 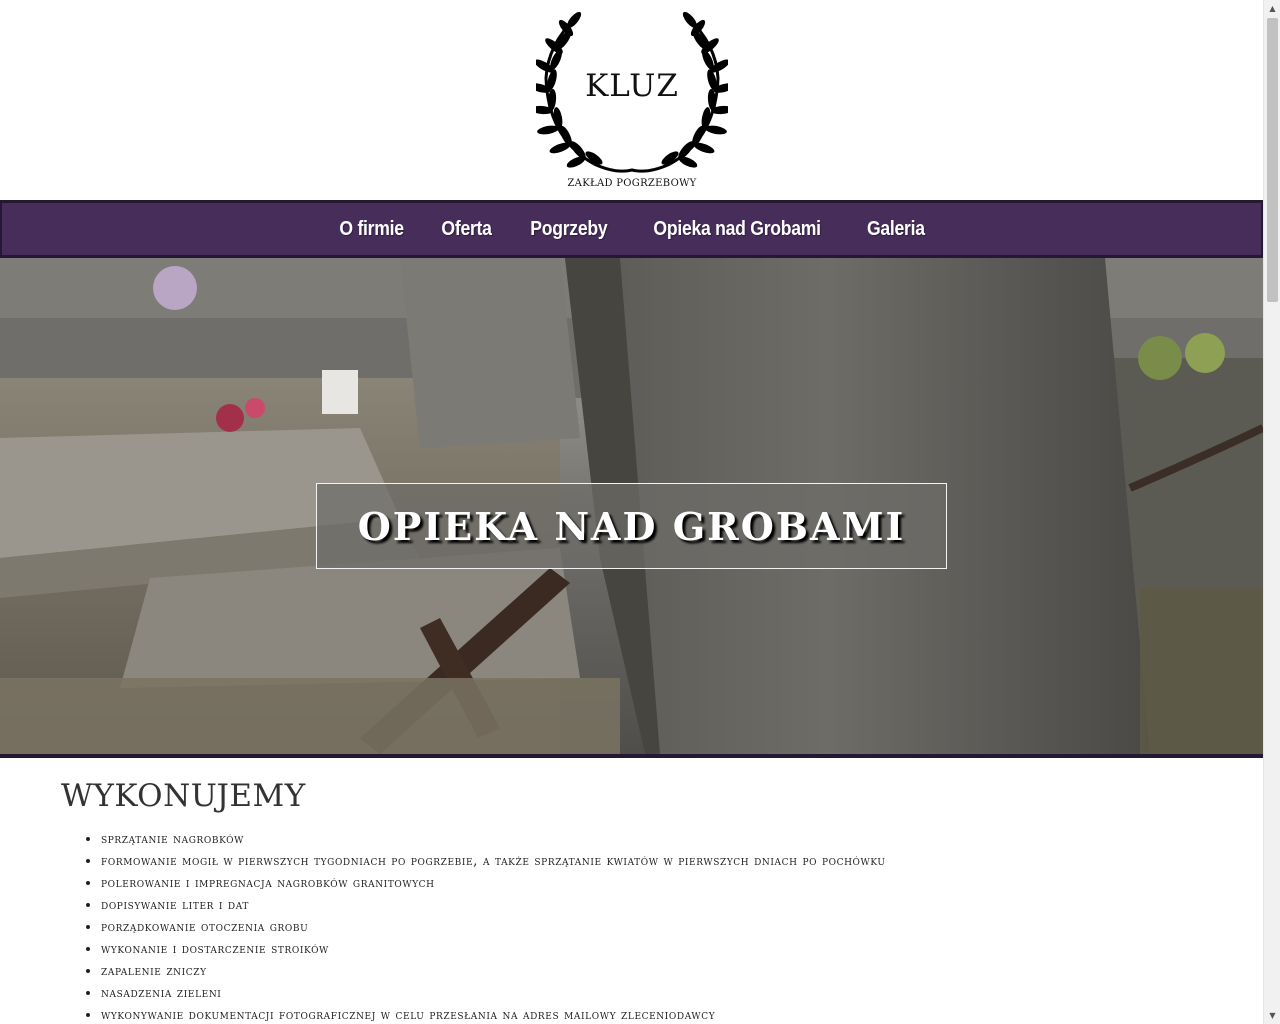 I want to click on nav-item-oferta: Oferta, so click(x=466, y=229).